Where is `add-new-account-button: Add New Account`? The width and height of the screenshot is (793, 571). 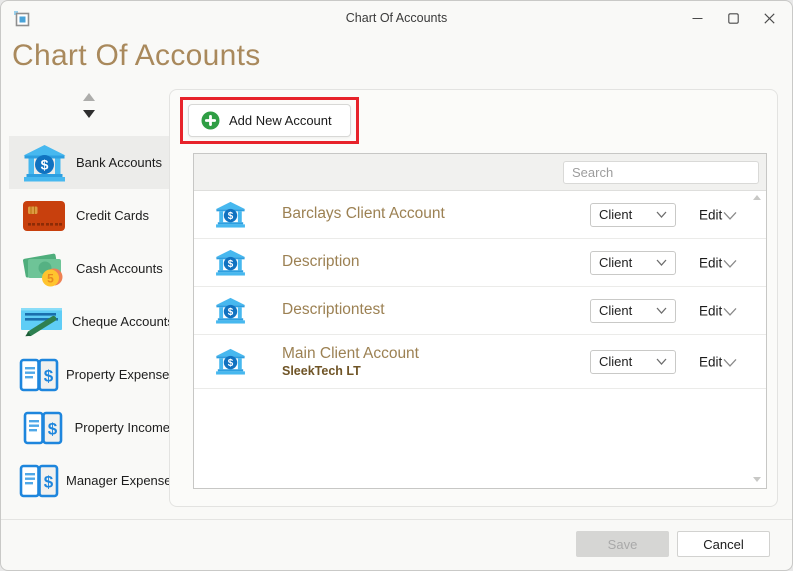 add-new-account-button: Add New Account is located at coordinates (269, 120).